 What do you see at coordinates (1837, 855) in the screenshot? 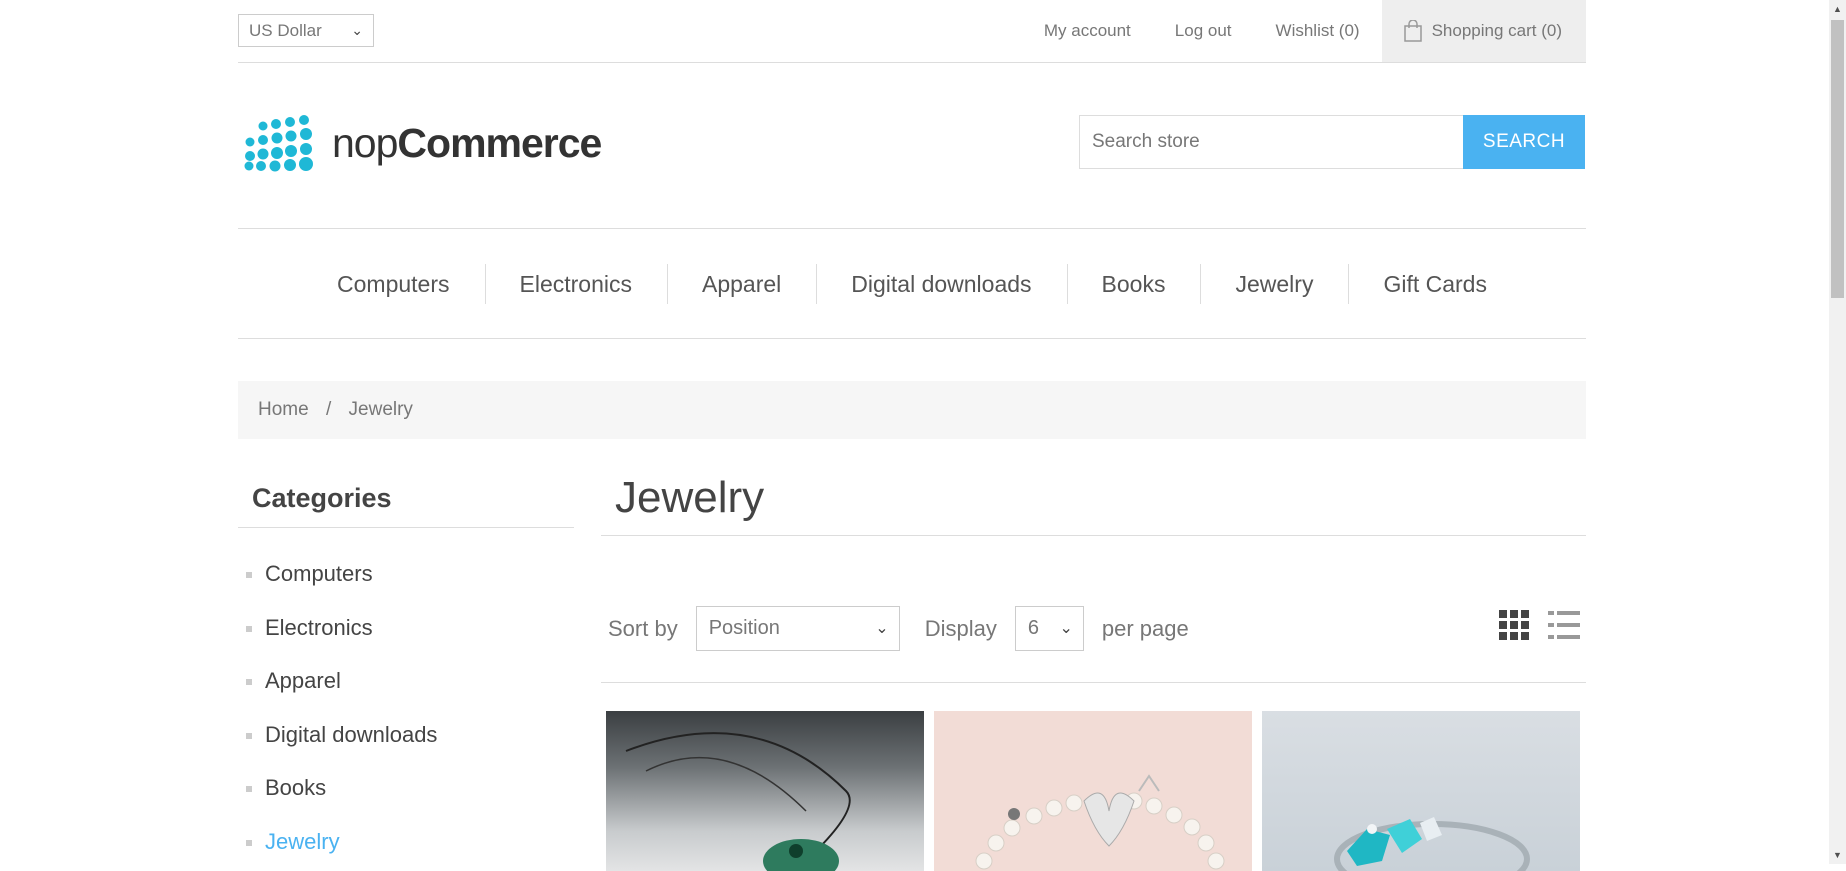
I see `scroll-down-arrow-icon: ▼` at bounding box center [1837, 855].